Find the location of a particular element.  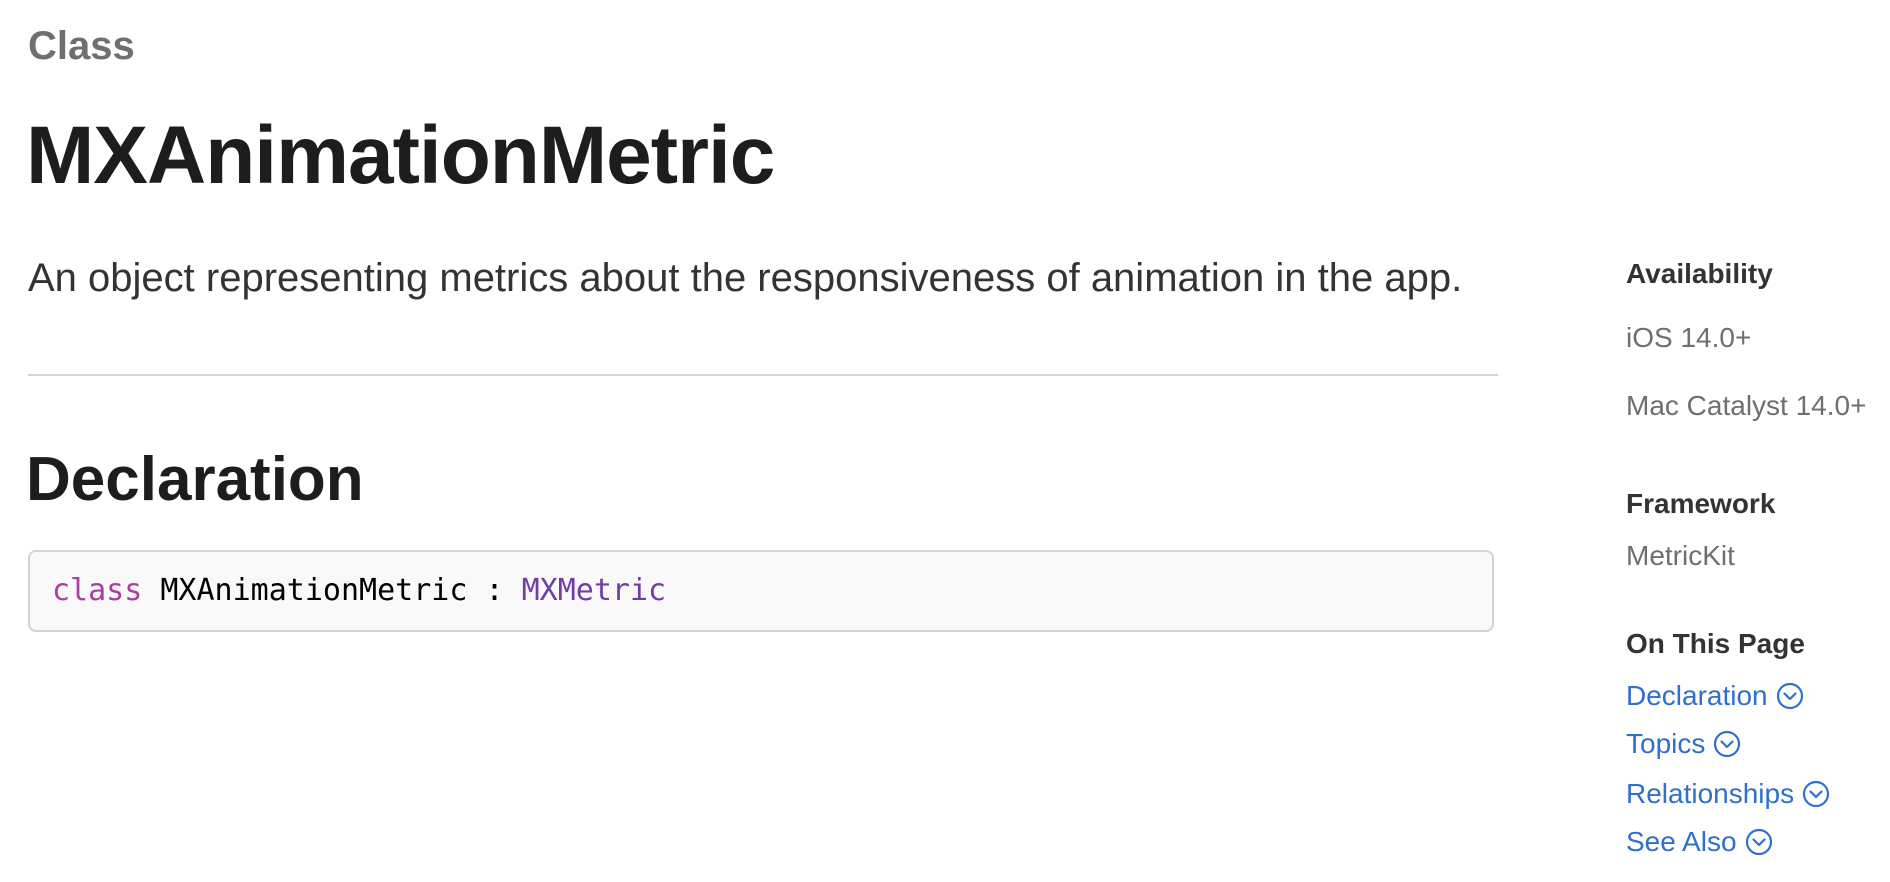

on-this-page-link-declaration: Declaration is located at coordinates (1715, 696).